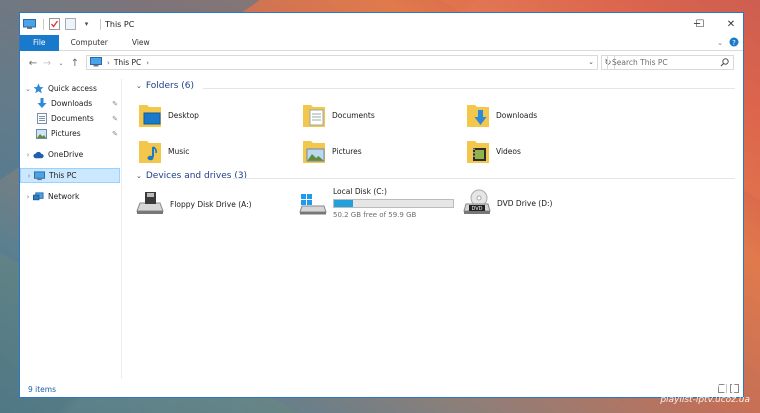  What do you see at coordinates (75, 63) in the screenshot?
I see `up-icon: ↑` at bounding box center [75, 63].